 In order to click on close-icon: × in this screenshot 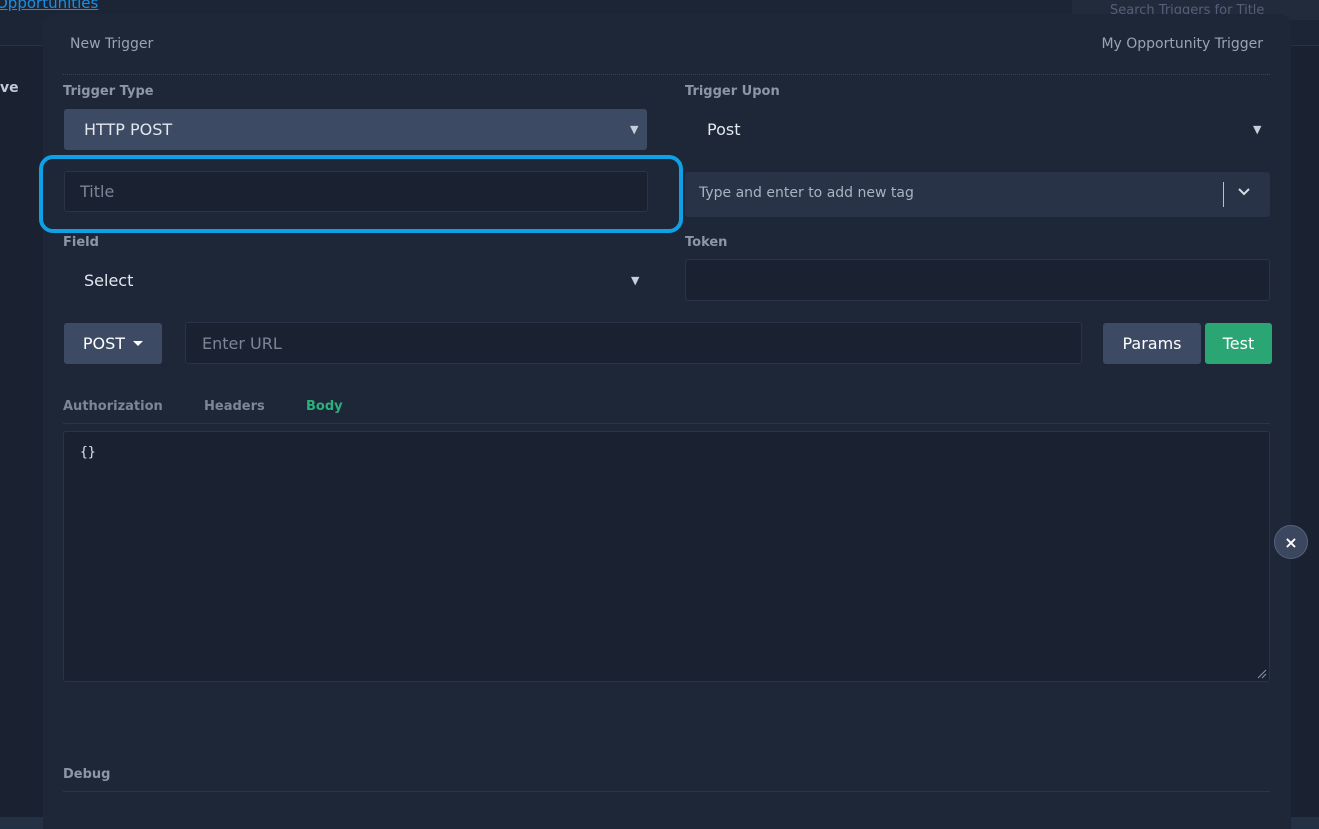, I will do `click(1291, 542)`.